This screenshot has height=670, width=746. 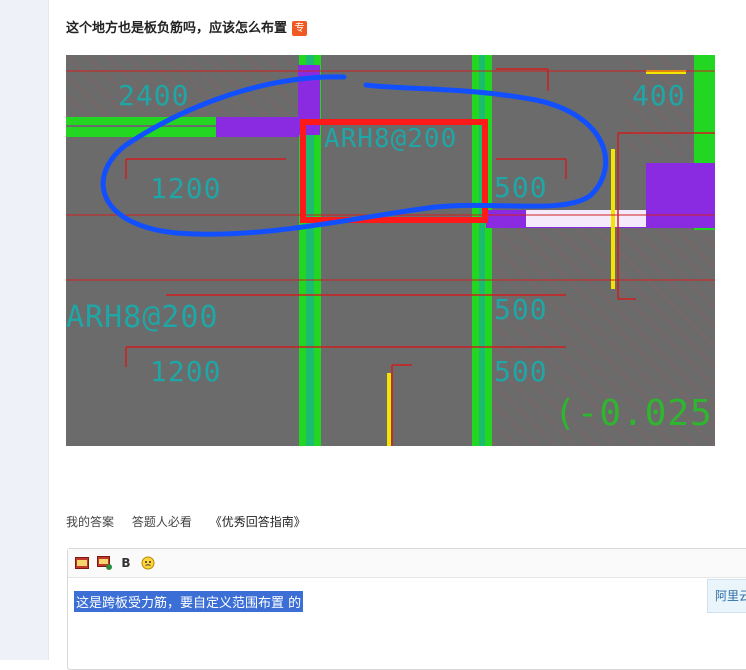 I want to click on left-rail, so click(x=24, y=330).